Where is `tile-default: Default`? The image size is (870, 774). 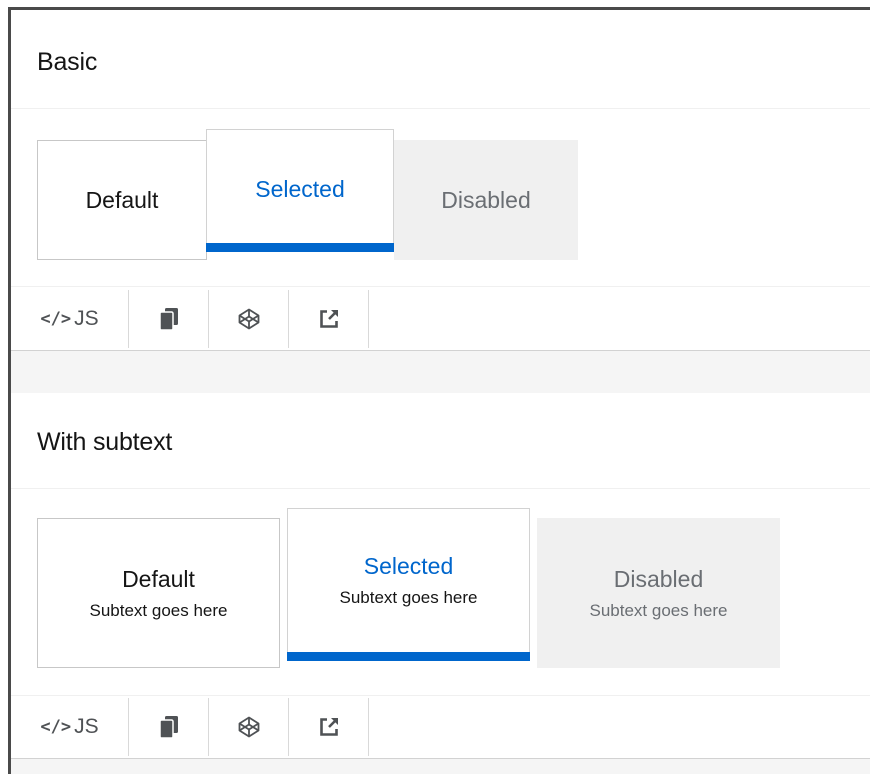 tile-default: Default is located at coordinates (122, 200).